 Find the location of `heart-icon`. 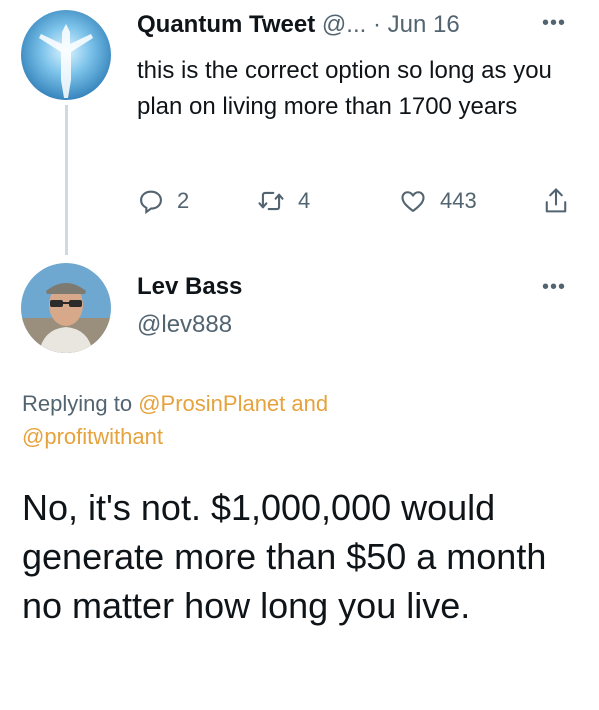

heart-icon is located at coordinates (413, 201).